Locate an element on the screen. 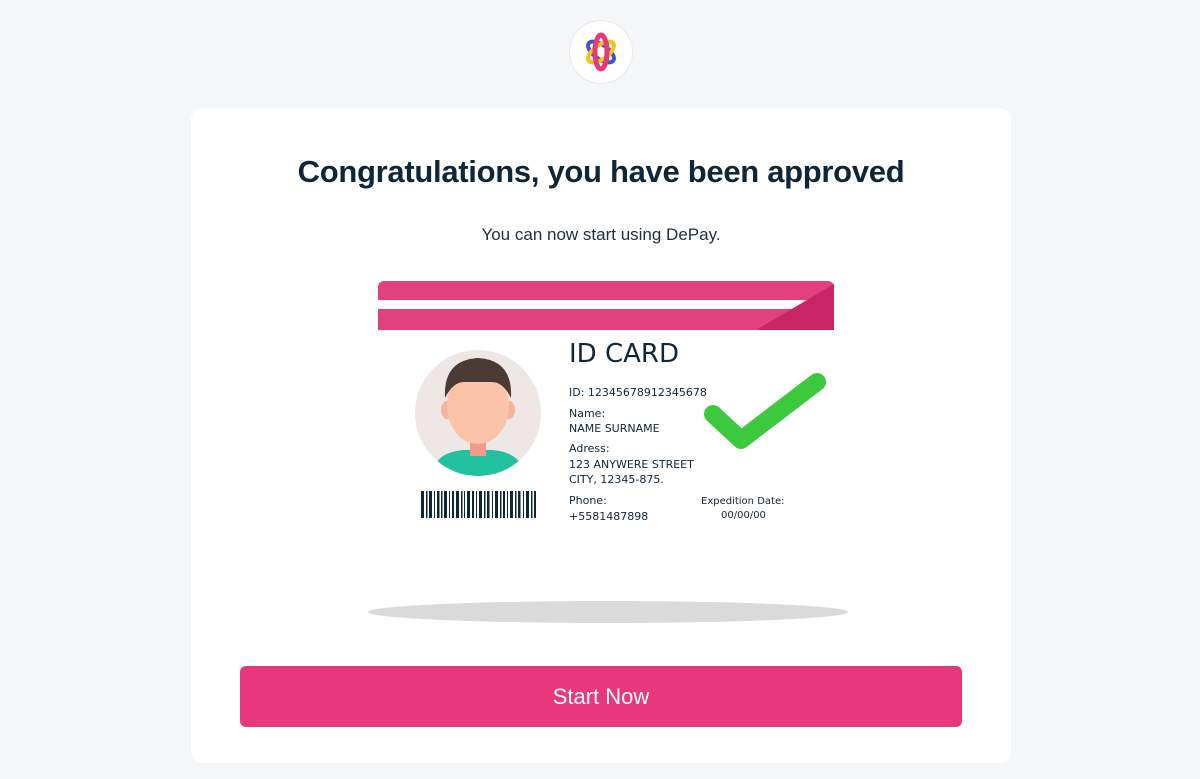  id-number: ID: 12345678912345678 is located at coordinates (638, 392).